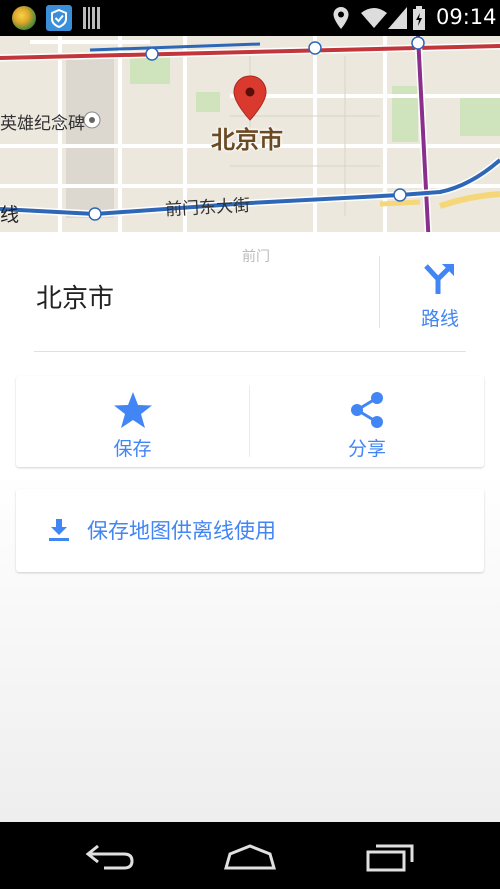 The image size is (500, 889). I want to click on directions-button: 路线, so click(440, 296).